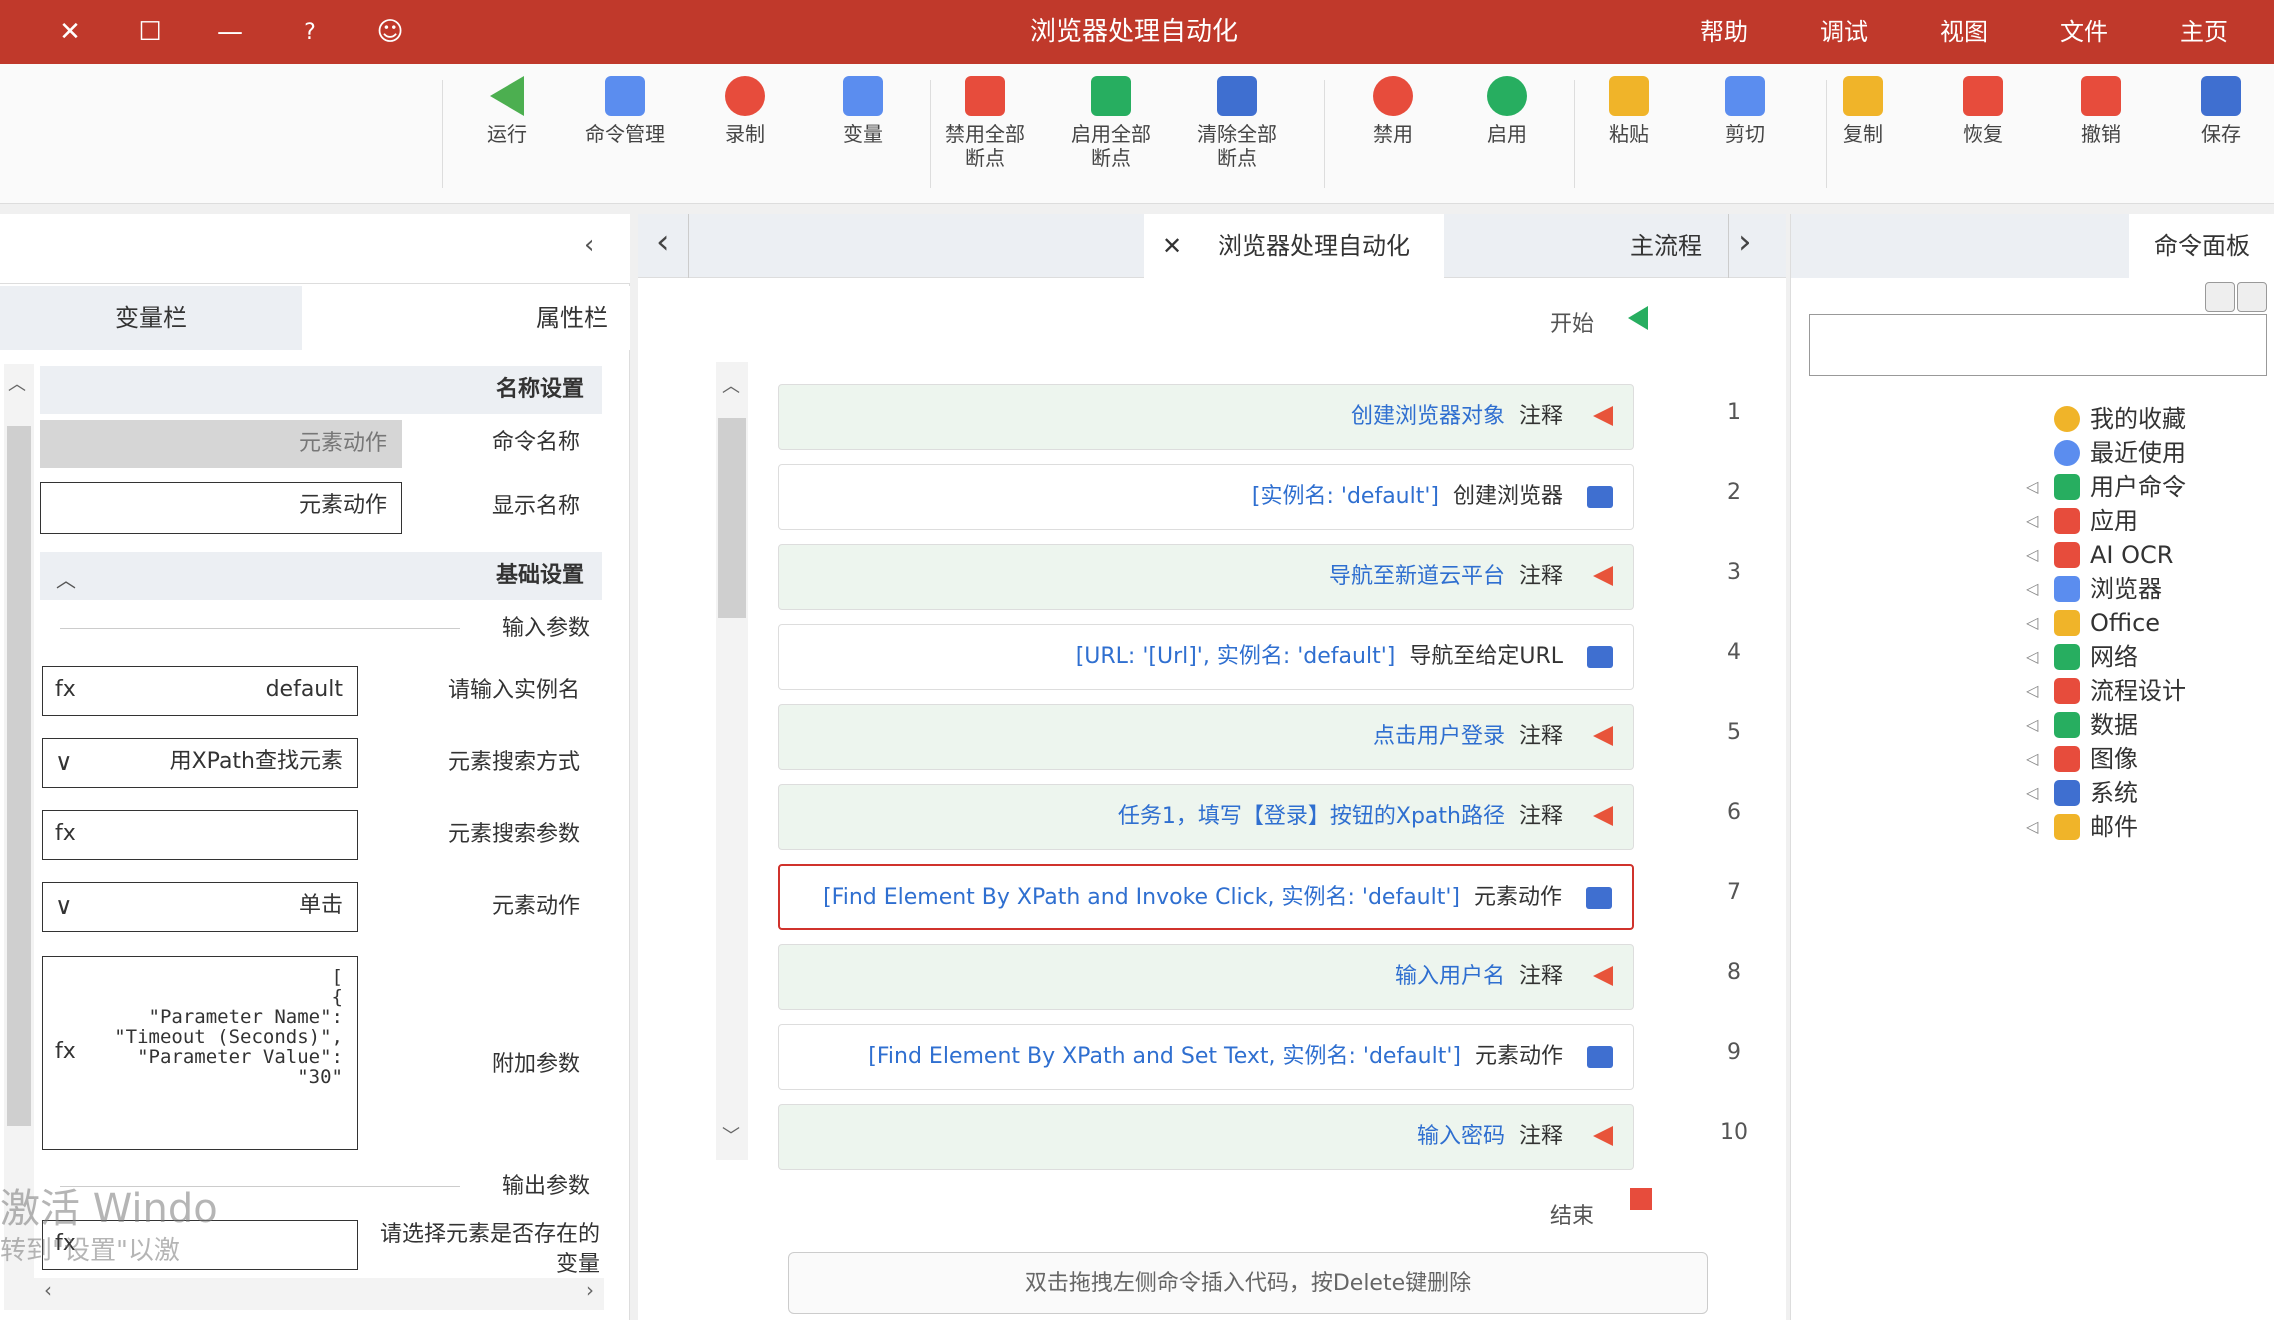 Image resolution: width=2274 pixels, height=1320 pixels. What do you see at coordinates (1629, 111) in the screenshot?
I see `toolbar-paste-button: 粘贴` at bounding box center [1629, 111].